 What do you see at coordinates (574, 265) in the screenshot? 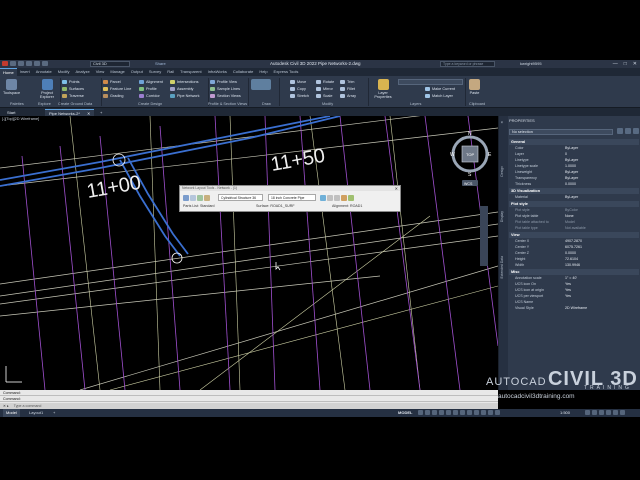
I see `prop-row: Width 130.9946` at bounding box center [574, 265].